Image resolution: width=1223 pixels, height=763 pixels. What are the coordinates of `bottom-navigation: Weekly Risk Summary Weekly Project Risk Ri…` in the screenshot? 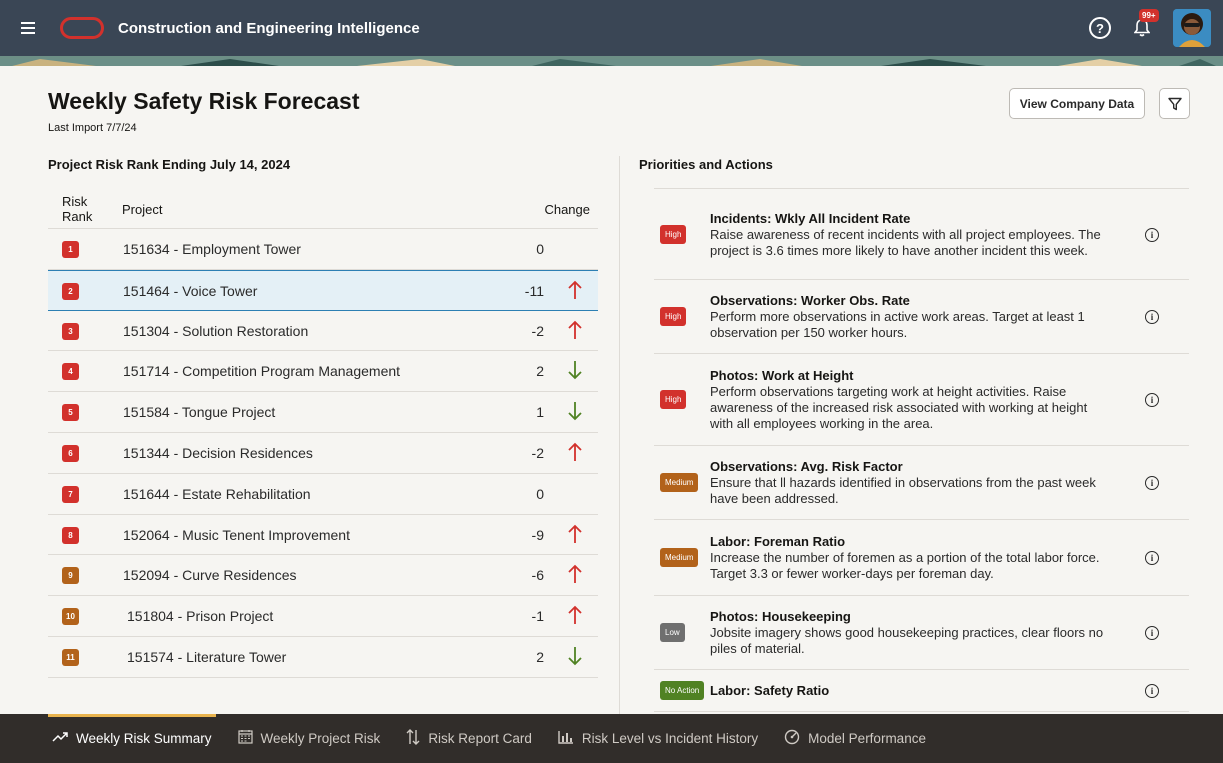 It's located at (611, 738).